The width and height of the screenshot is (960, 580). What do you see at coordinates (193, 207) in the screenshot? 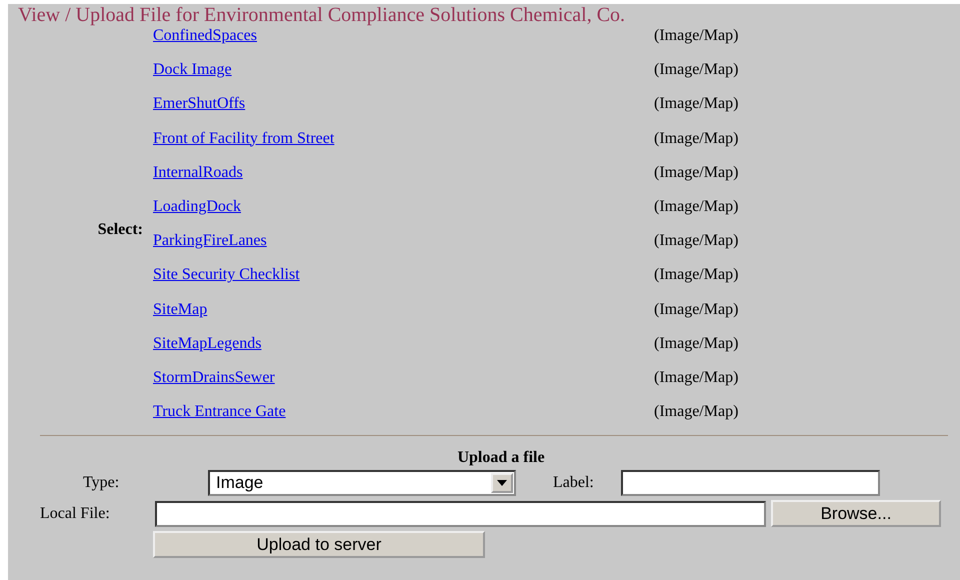
I see `file-link: LoadingDock` at bounding box center [193, 207].